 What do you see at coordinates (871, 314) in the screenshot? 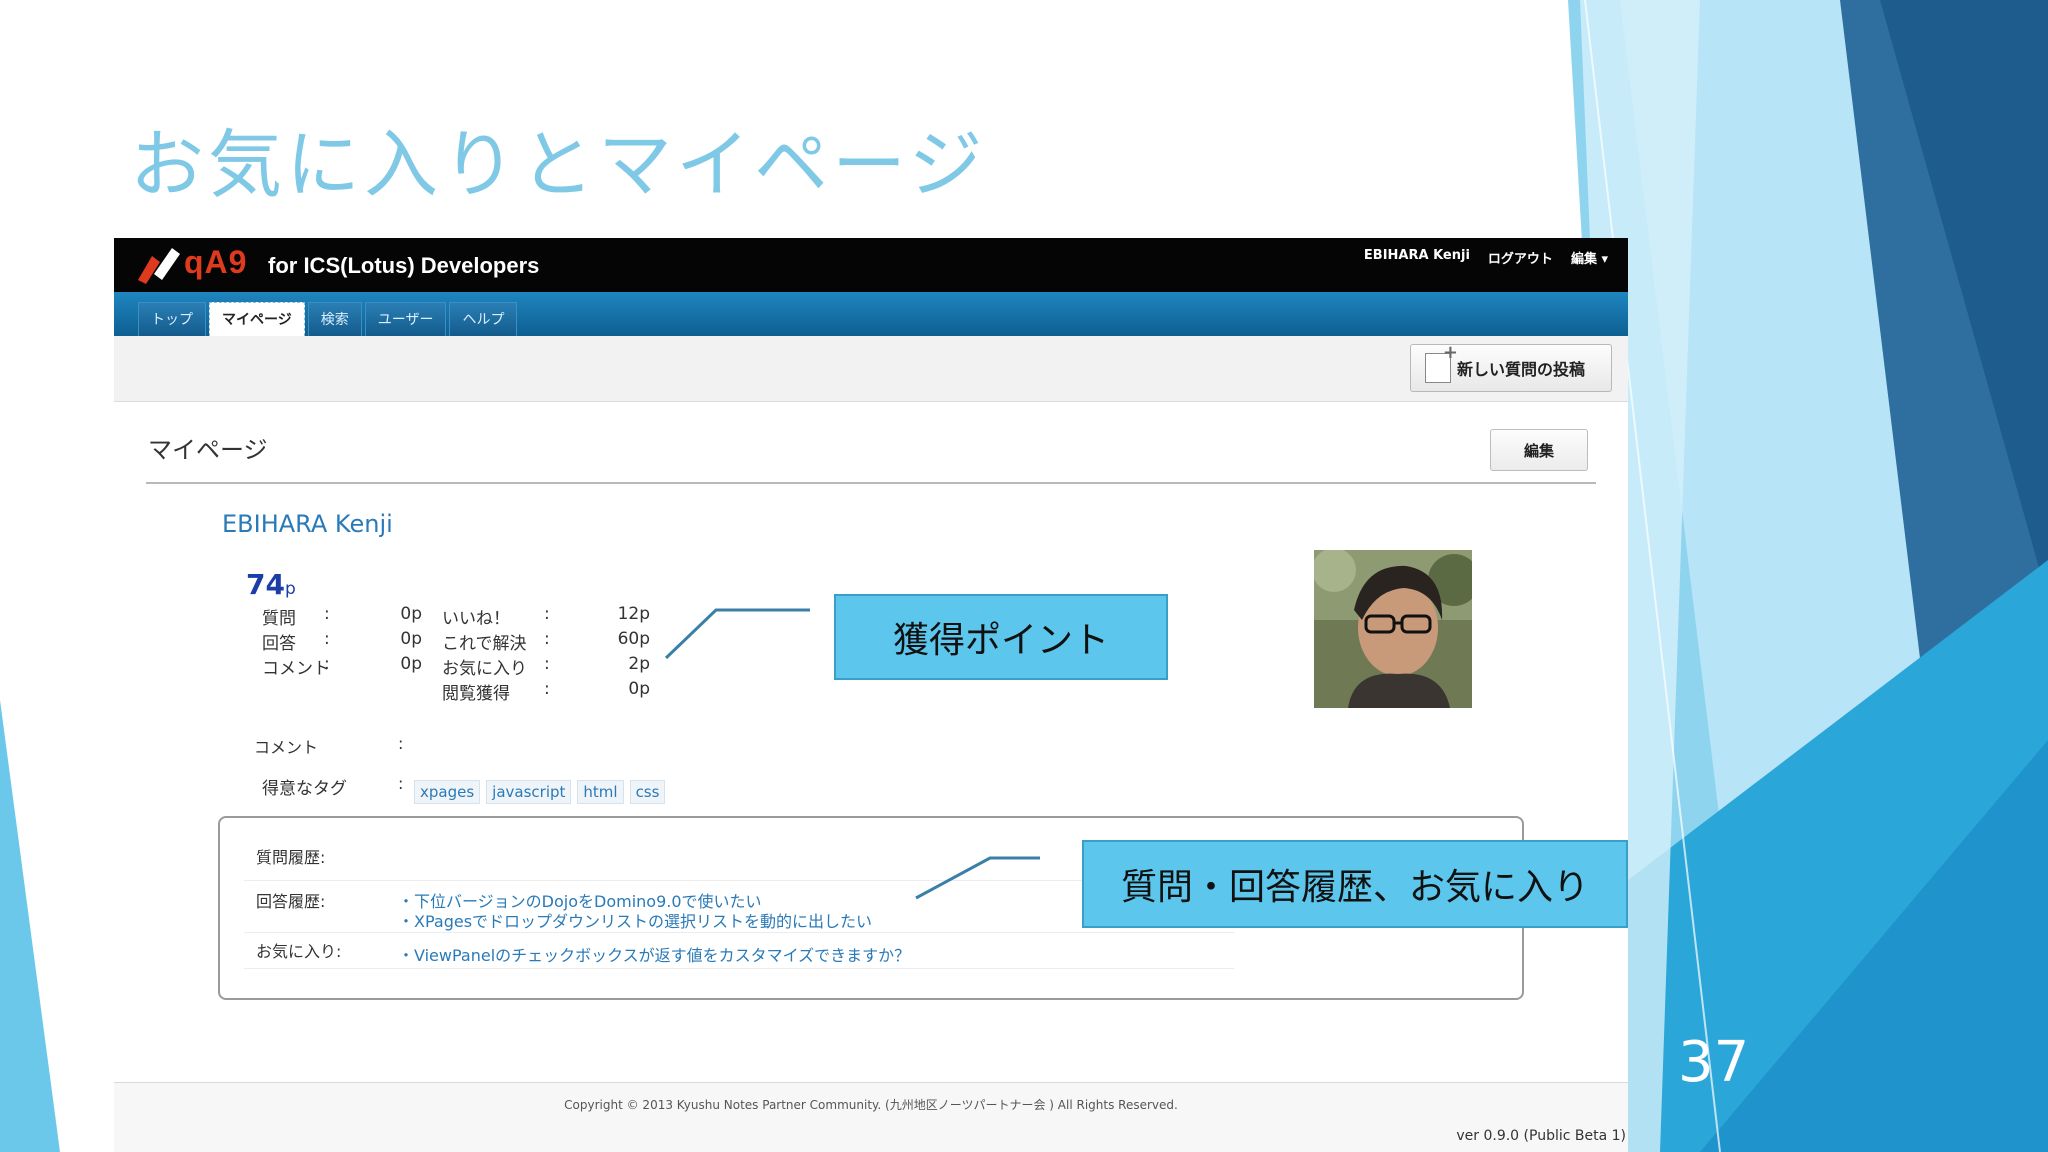
I see `nav-bar: トップ マイページ 検索 ユーザー ヘルプ` at bounding box center [871, 314].